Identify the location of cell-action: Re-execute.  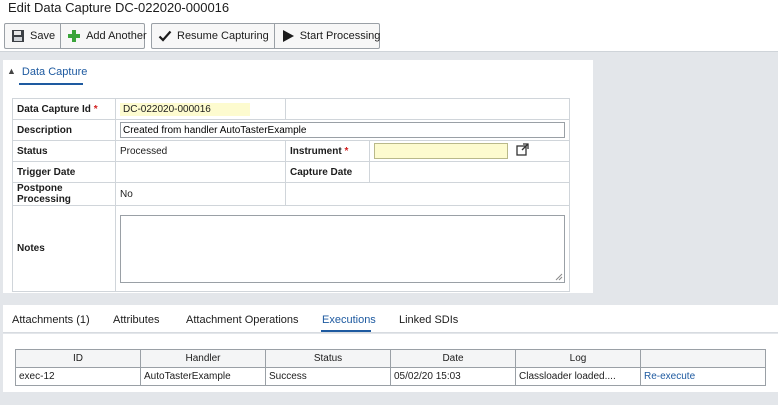
(703, 376).